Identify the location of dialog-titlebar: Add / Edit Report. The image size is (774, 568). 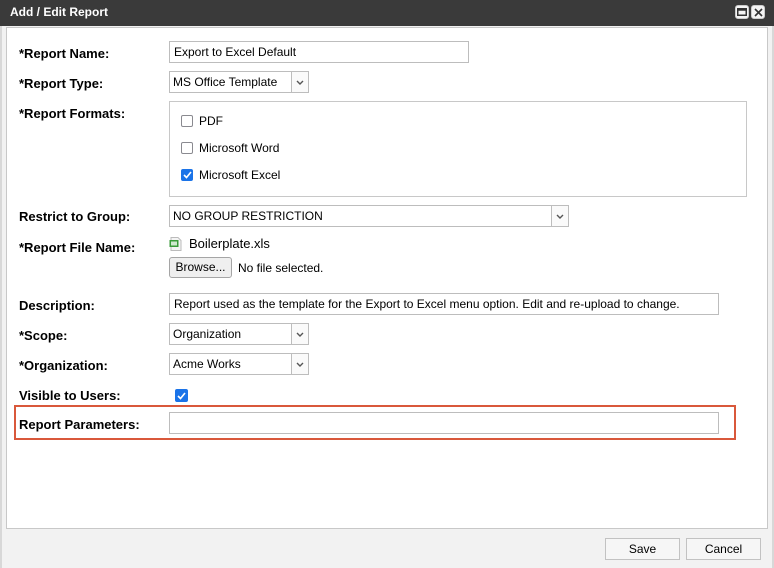
(387, 13).